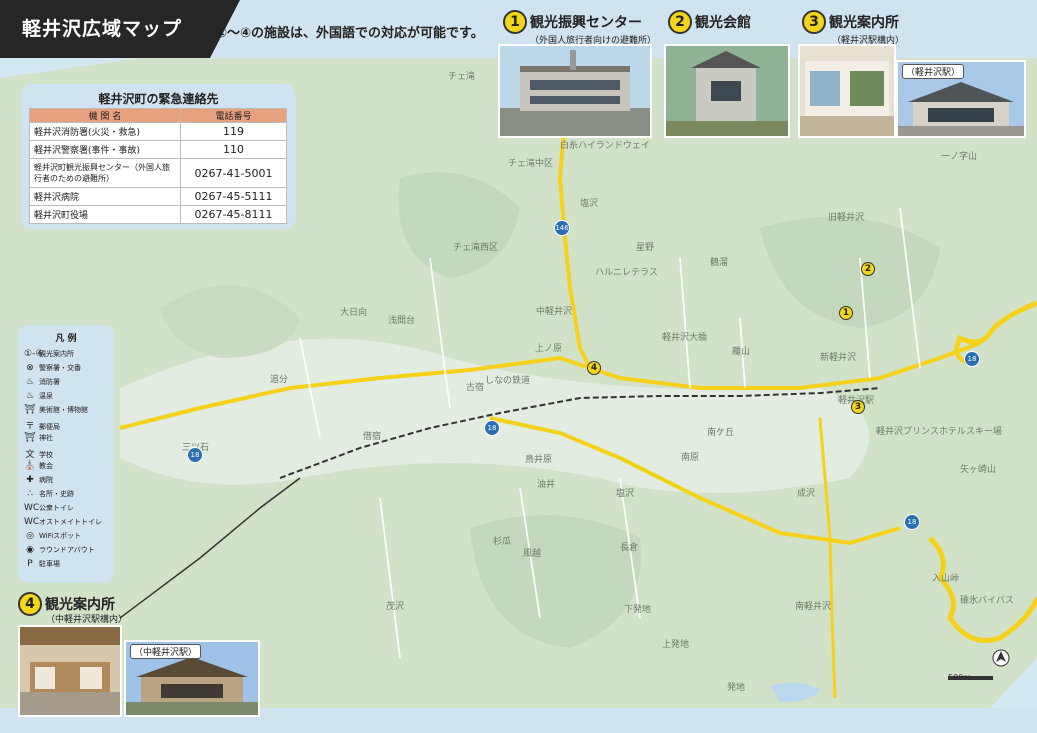  What do you see at coordinates (105, 149) in the screenshot?
I see `row-name: 軽井沢警察署(事件・事故)` at bounding box center [105, 149].